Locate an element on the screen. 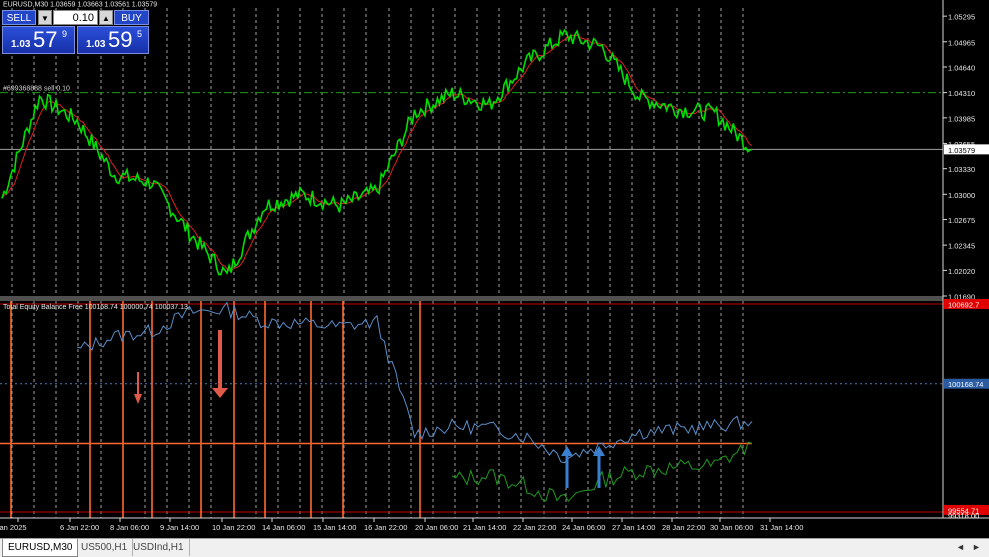  tab-us500-h1: US500,H1 is located at coordinates (105, 547).